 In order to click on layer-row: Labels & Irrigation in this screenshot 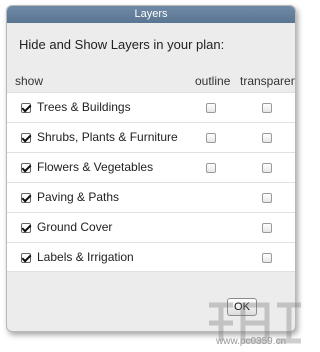, I will do `click(151, 257)`.